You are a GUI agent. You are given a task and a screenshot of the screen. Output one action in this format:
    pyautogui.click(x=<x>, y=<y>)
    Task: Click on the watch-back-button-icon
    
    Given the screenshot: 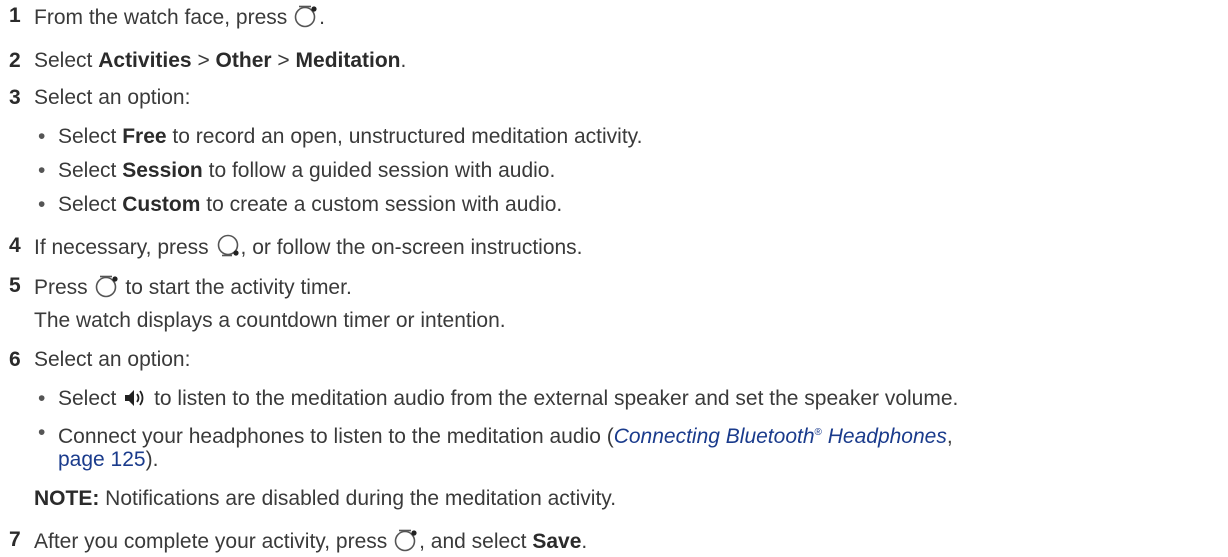 What is the action you would take?
    pyautogui.click(x=228, y=245)
    